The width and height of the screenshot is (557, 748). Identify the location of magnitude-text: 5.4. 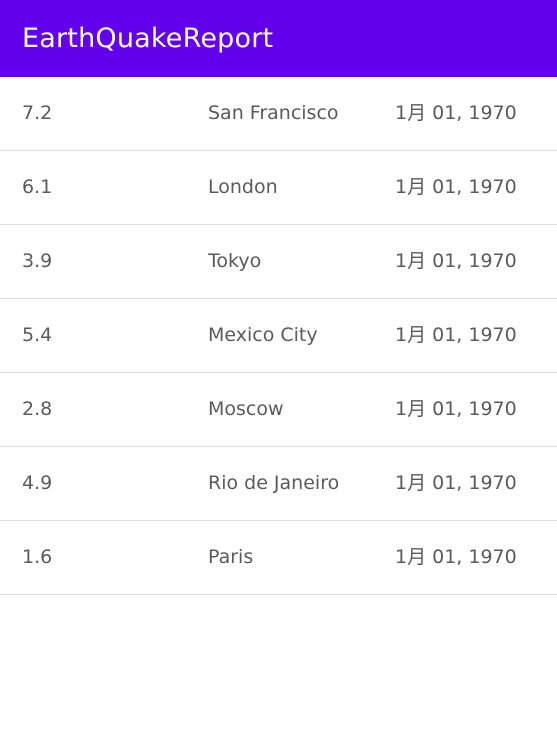
(37, 335).